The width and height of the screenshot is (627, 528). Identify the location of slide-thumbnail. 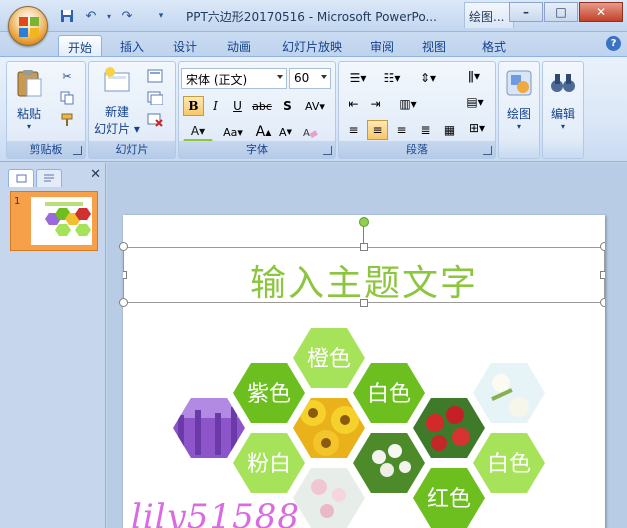
(54, 221).